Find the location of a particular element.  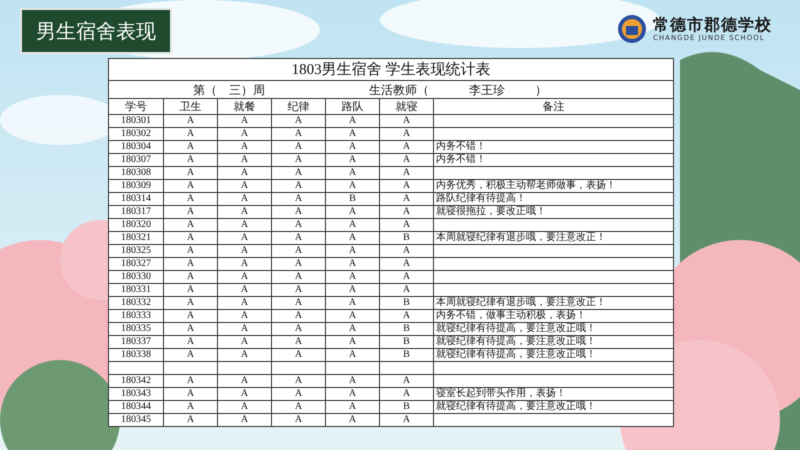

teacher-label: 生活教师（ is located at coordinates (399, 89).